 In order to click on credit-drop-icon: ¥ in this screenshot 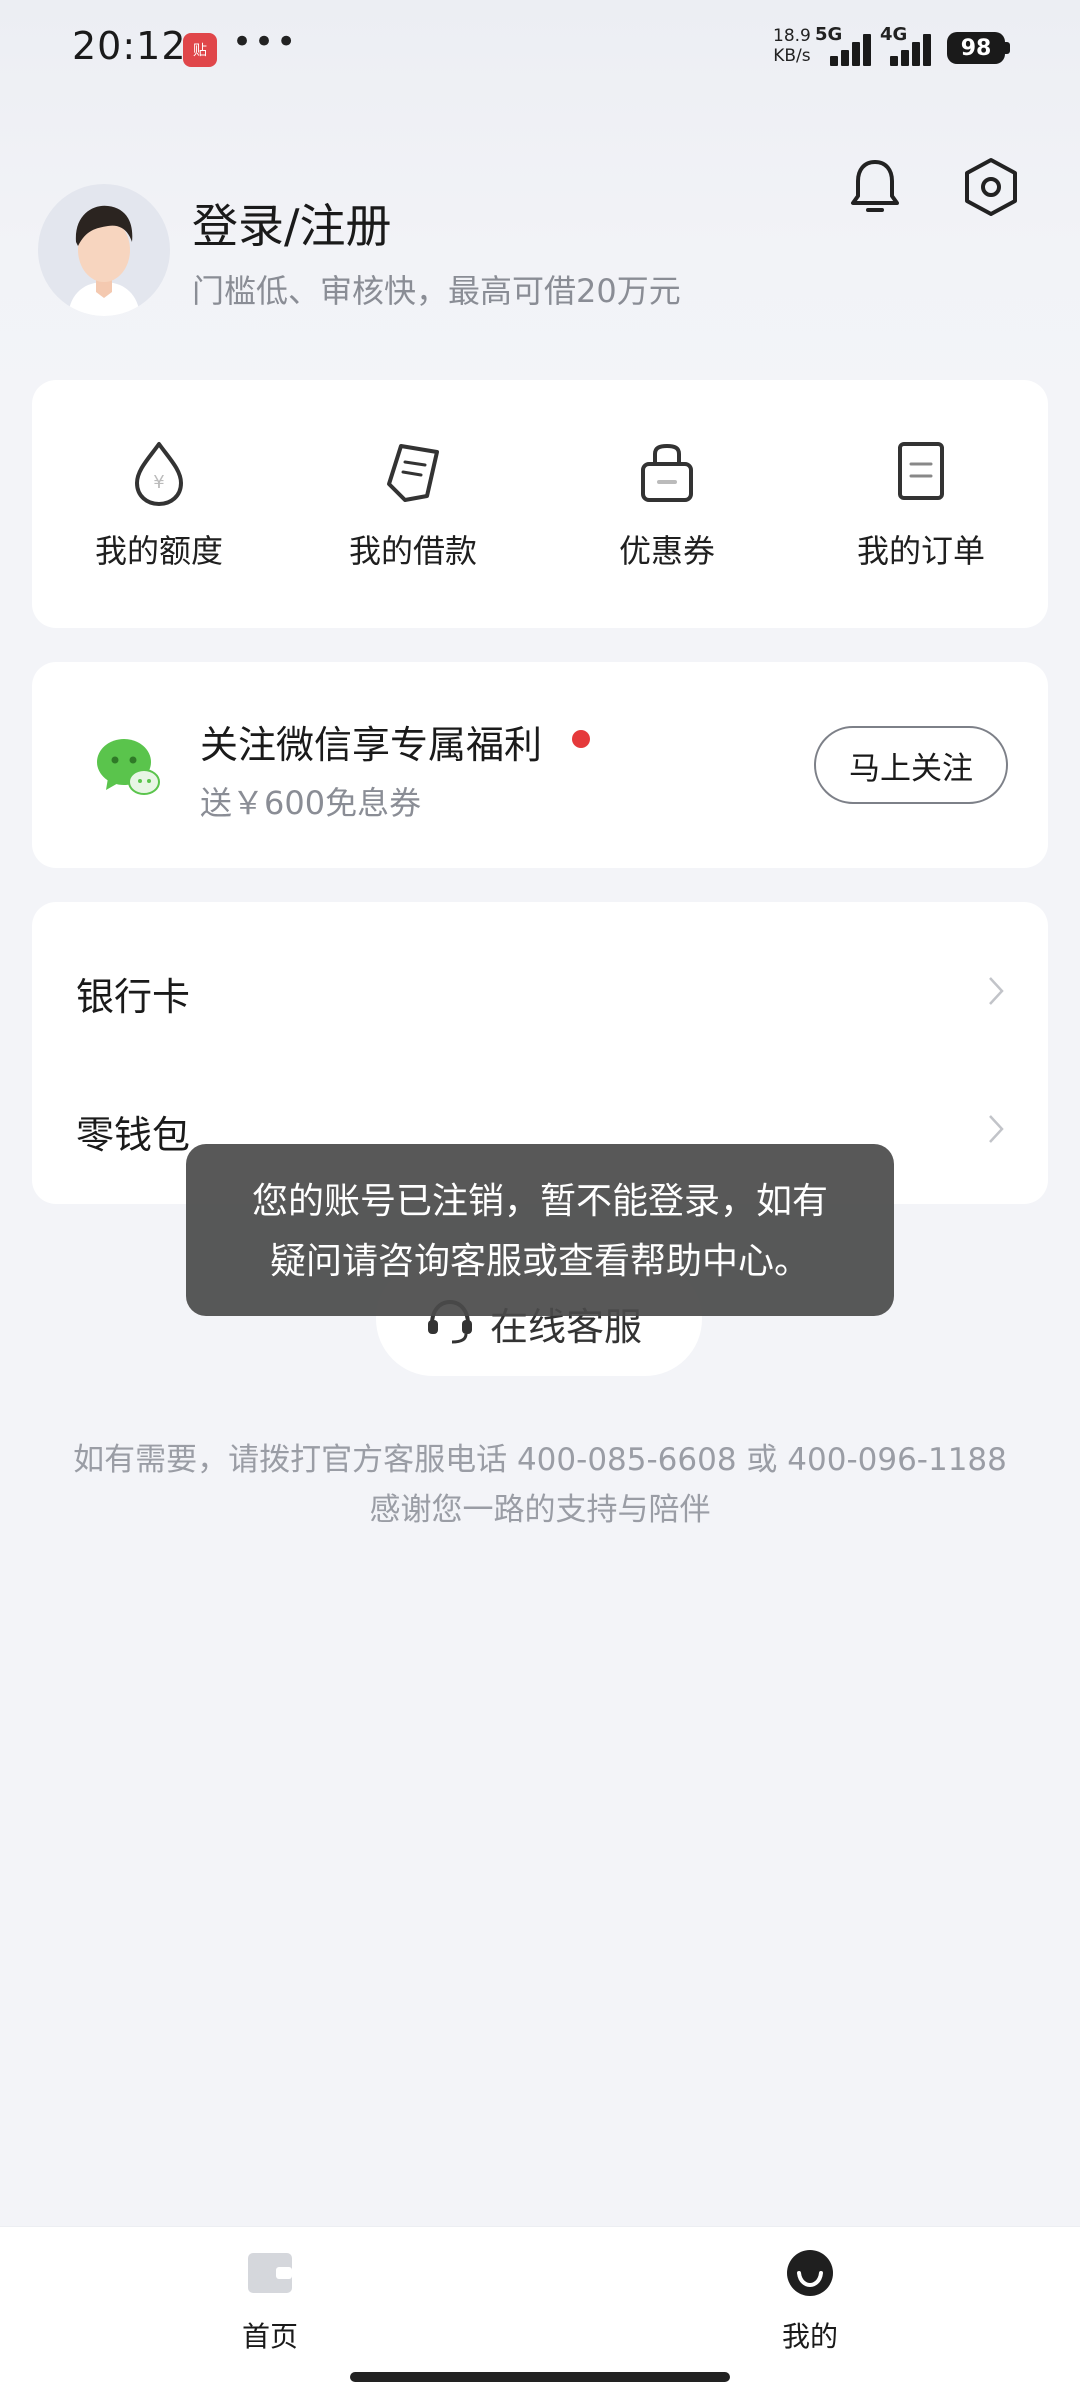, I will do `click(159, 473)`.